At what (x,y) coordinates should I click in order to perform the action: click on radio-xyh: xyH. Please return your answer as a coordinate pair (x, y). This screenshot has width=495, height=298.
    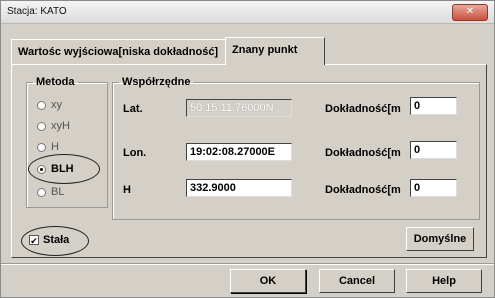
    Looking at the image, I should click on (53, 126).